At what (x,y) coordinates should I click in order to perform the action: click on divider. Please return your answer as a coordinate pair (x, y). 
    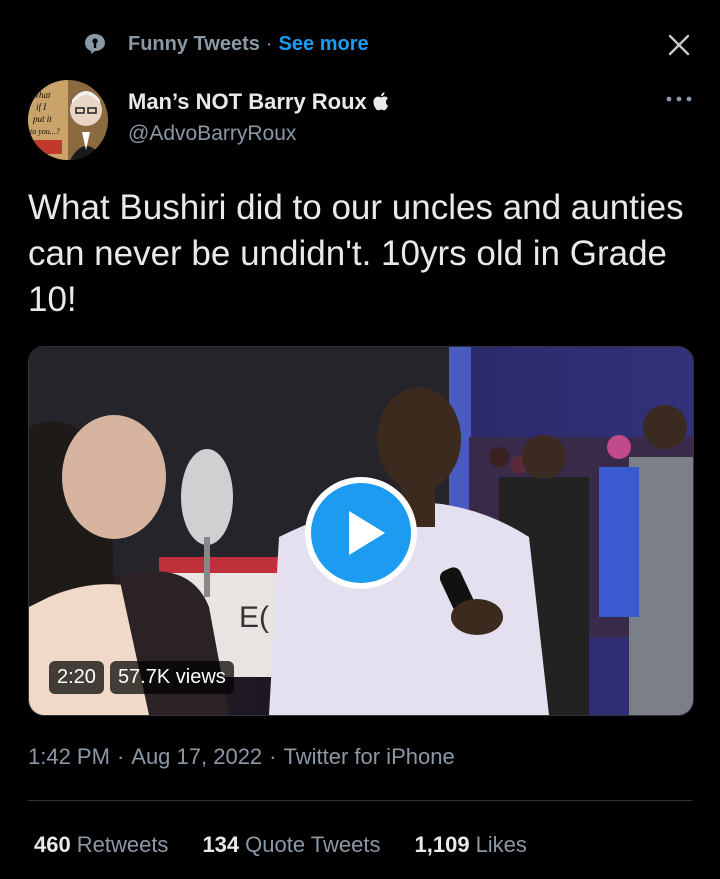
    Looking at the image, I should click on (360, 800).